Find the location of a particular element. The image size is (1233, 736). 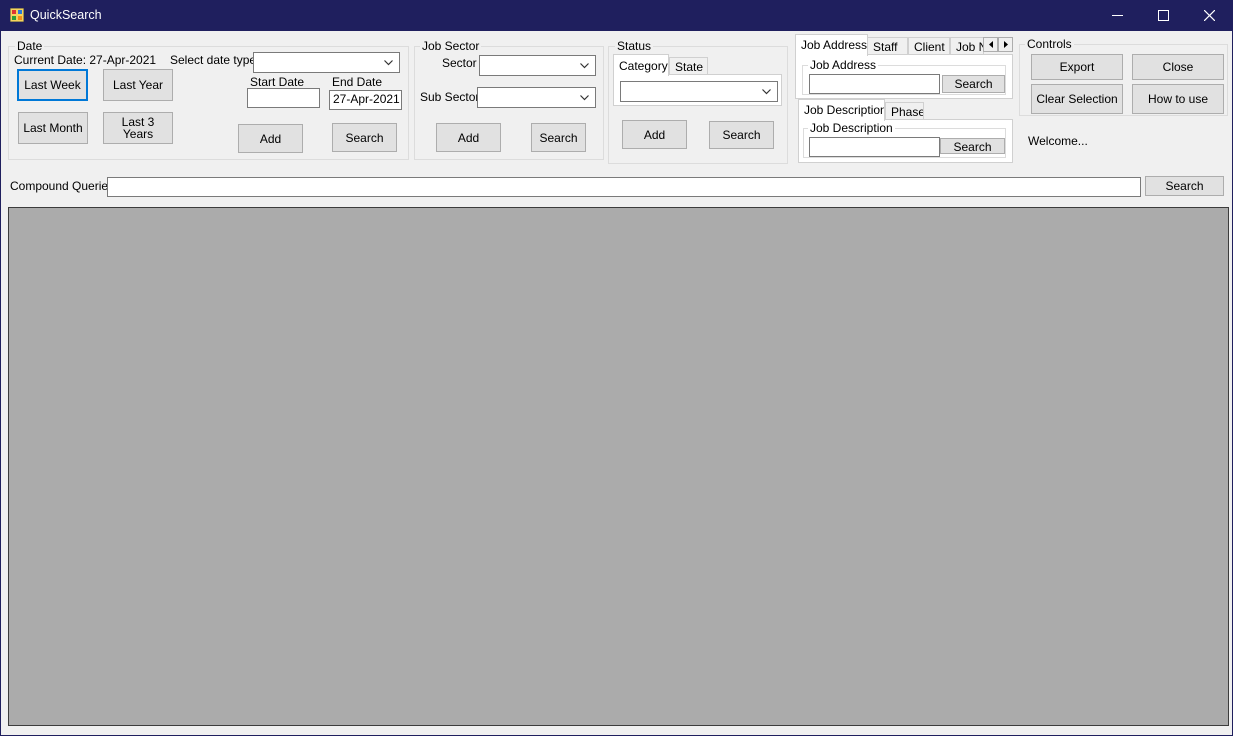

close-window-button is located at coordinates (1210, 15).